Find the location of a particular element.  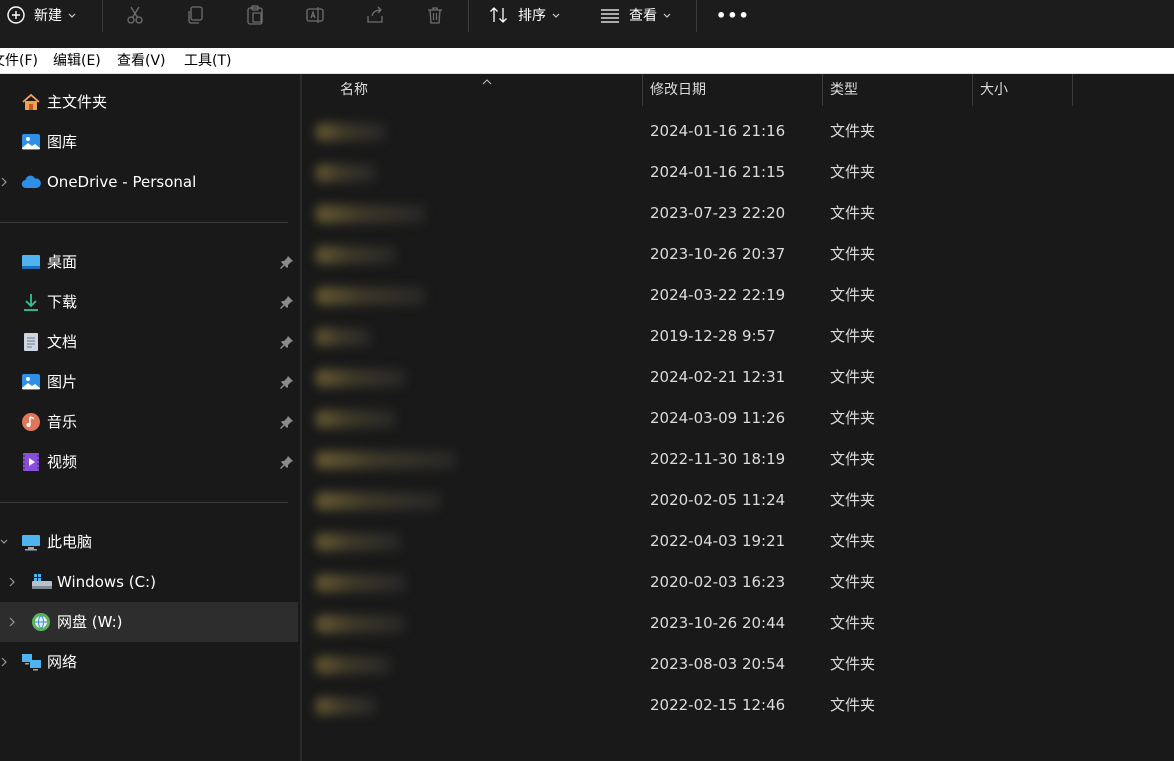

more-options-label: ••• is located at coordinates (733, 15).